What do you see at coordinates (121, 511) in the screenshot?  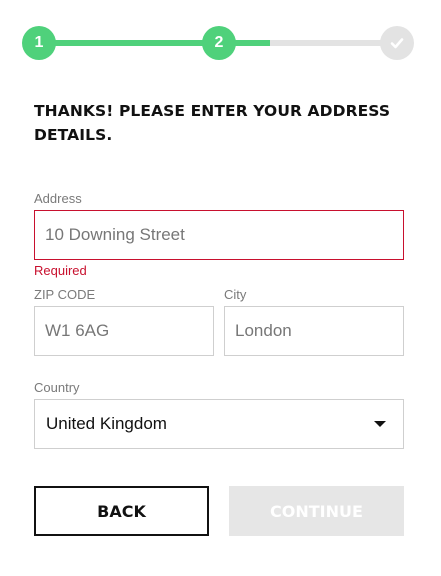 I see `back-button: BACK` at bounding box center [121, 511].